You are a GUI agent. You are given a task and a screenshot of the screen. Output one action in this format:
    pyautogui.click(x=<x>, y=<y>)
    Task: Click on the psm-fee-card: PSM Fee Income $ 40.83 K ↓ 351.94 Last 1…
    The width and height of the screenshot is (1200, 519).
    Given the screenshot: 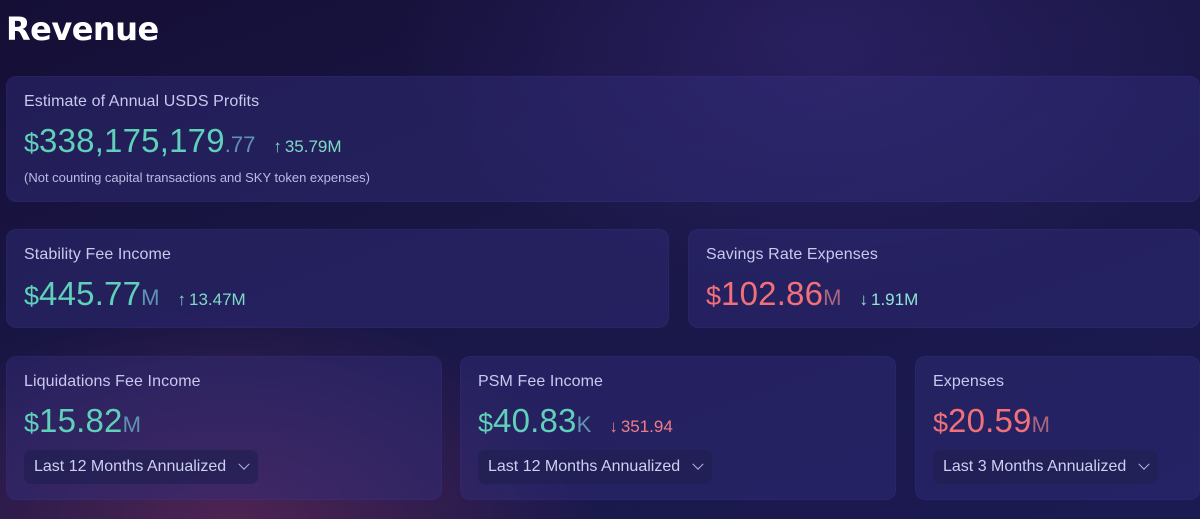 What is the action you would take?
    pyautogui.click(x=678, y=428)
    